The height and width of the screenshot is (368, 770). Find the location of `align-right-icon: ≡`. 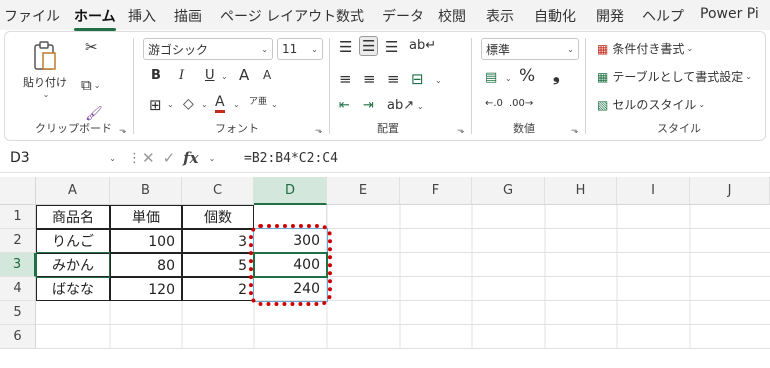

align-right-icon: ≡ is located at coordinates (393, 79).